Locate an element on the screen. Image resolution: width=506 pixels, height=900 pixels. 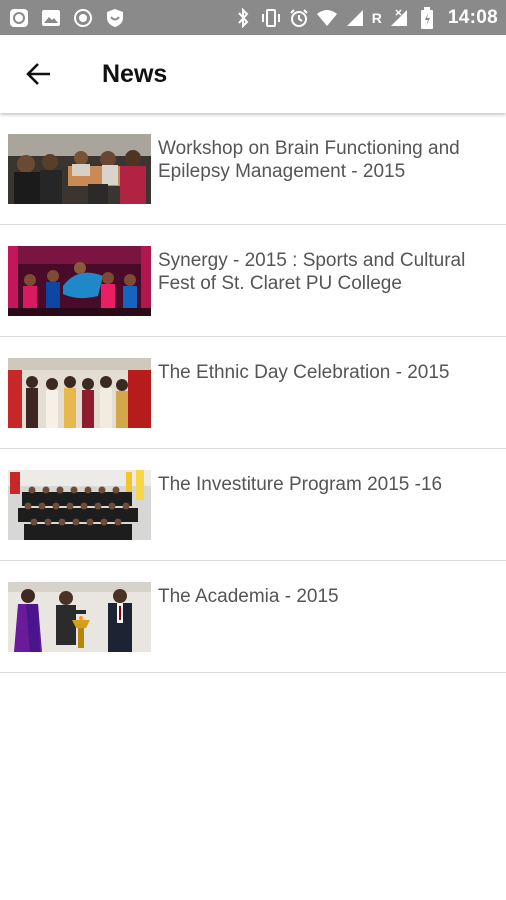
workshop-photo is located at coordinates (79, 169).